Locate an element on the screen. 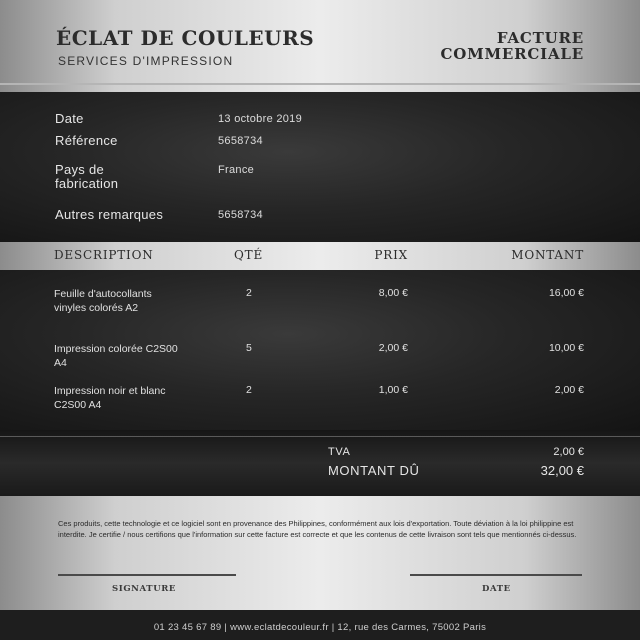 The width and height of the screenshot is (640, 640). item-2-description: Impression colorée C2S00 A4 is located at coordinates (116, 356).